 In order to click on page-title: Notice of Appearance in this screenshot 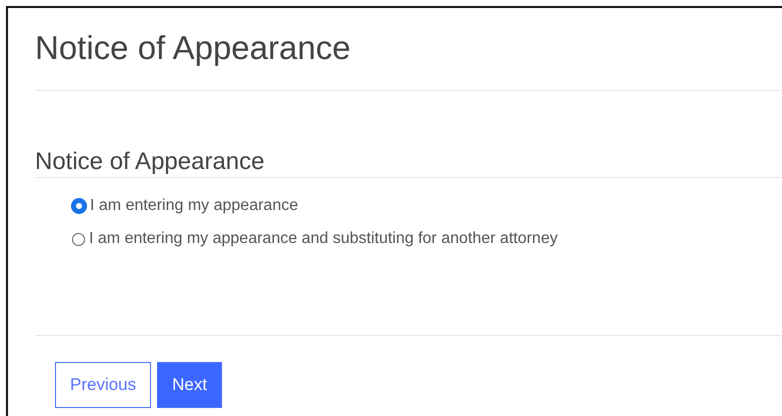, I will do `click(193, 48)`.